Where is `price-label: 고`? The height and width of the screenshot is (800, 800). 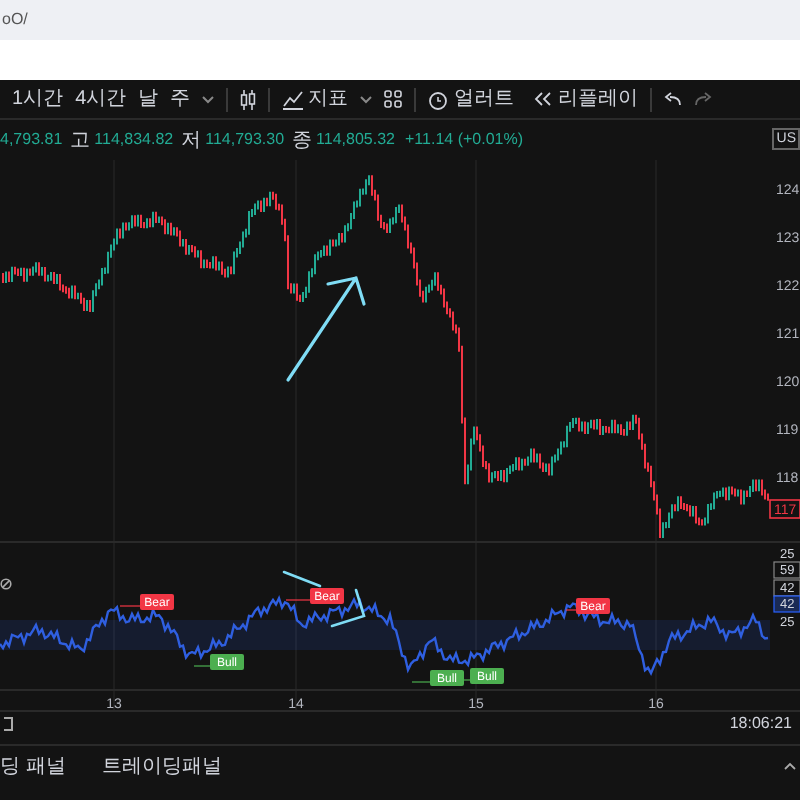 price-label: 고 is located at coordinates (80, 141).